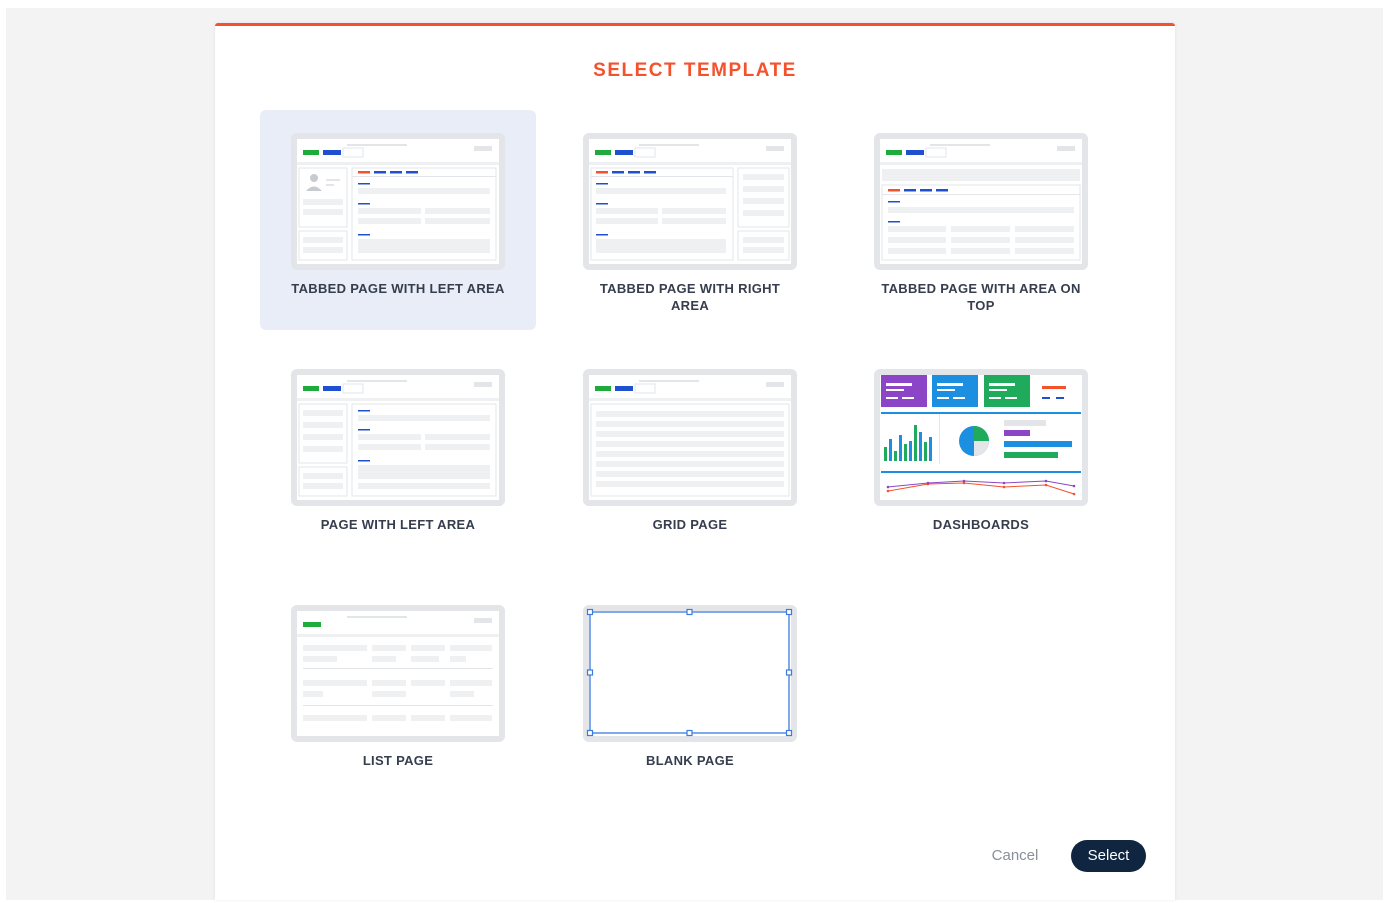 Image resolution: width=1387 pixels, height=903 pixels. Describe the element at coordinates (690, 673) in the screenshot. I see `blank-page-thumbnail-icon` at that location.